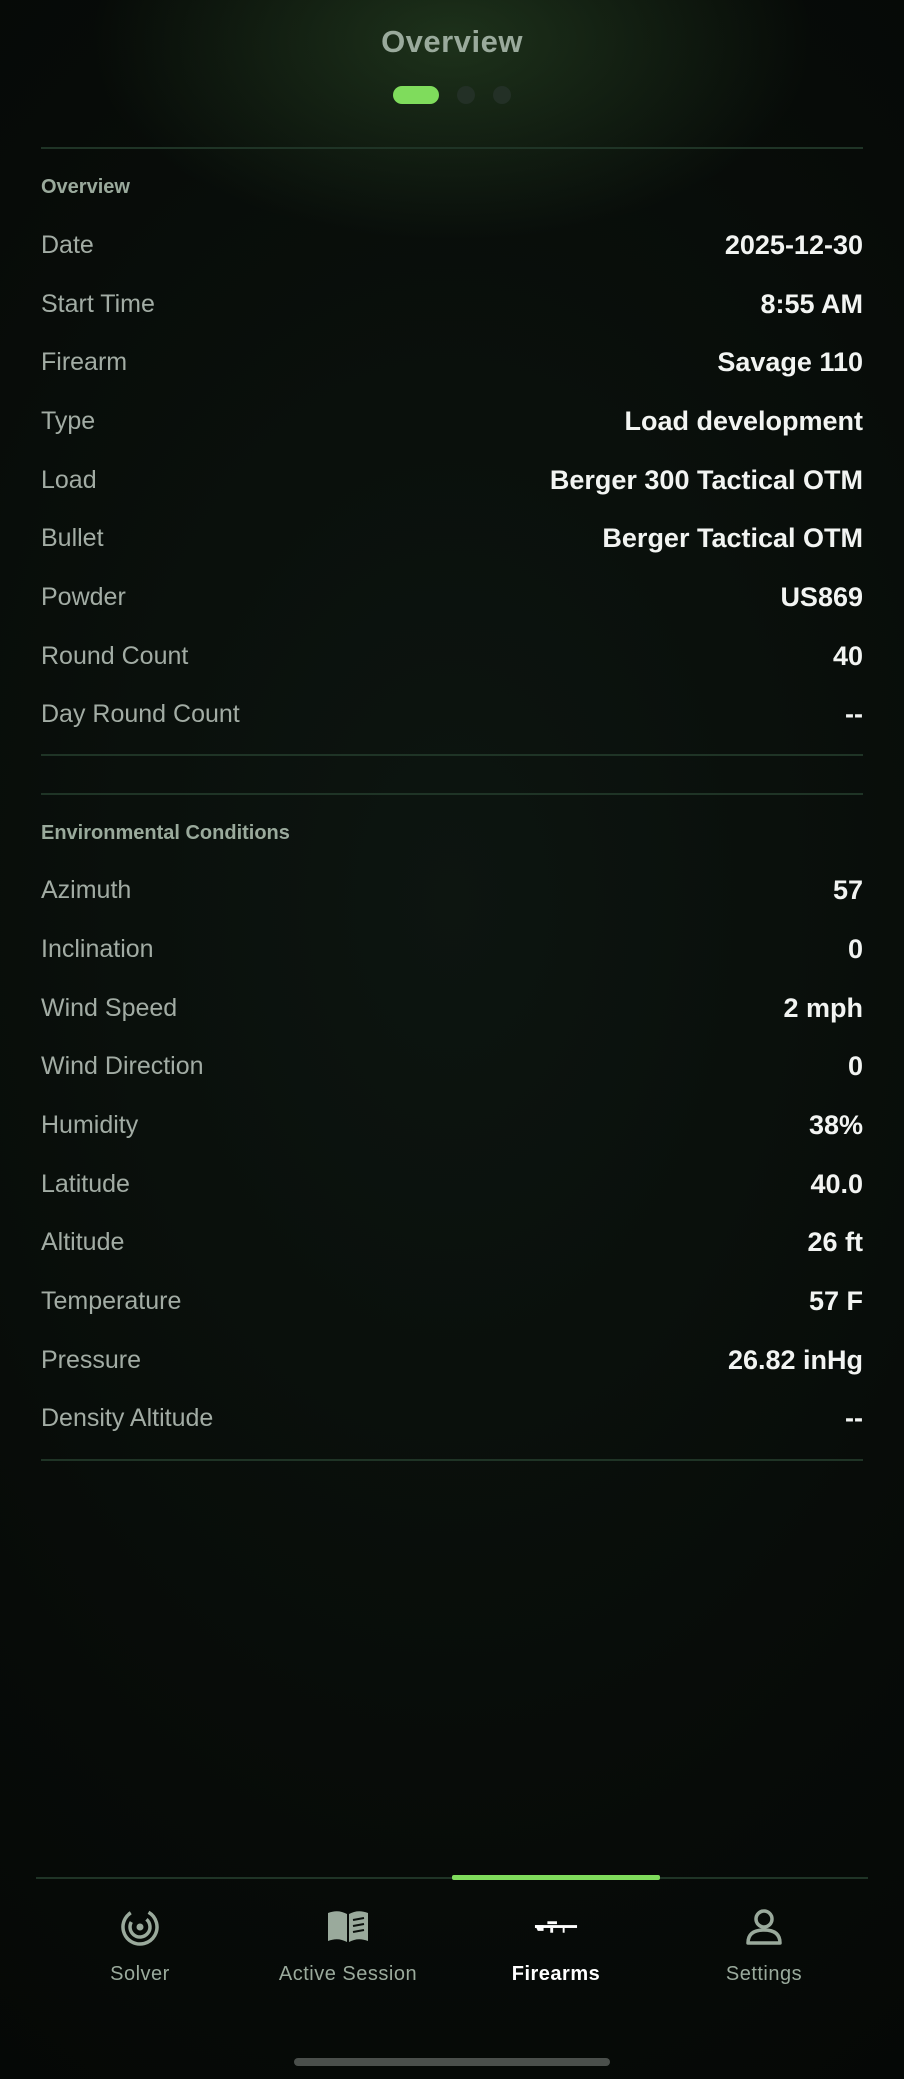 The image size is (904, 2079). Describe the element at coordinates (452, 1360) in the screenshot. I see `env-row-pressure: Pressure 26.82 inHg` at that location.